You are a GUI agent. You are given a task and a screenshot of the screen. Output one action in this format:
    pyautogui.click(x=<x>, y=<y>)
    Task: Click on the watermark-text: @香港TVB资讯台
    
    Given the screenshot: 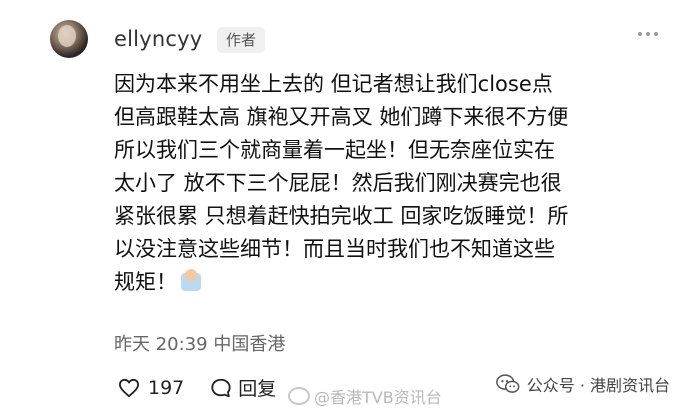 What is the action you would take?
    pyautogui.click(x=378, y=397)
    